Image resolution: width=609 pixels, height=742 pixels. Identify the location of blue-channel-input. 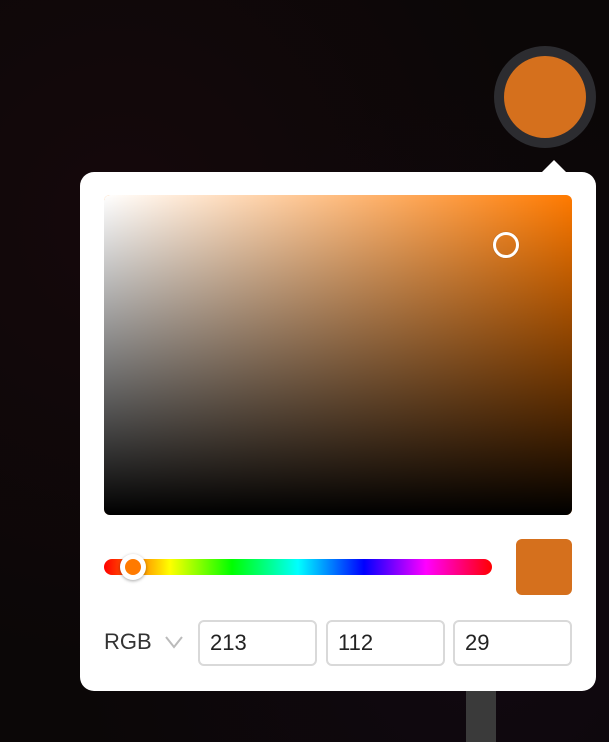
(512, 643).